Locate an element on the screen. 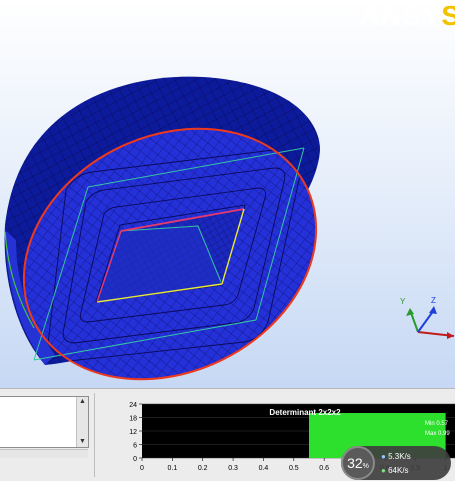  y-tick-label: 6 is located at coordinates (135, 446).